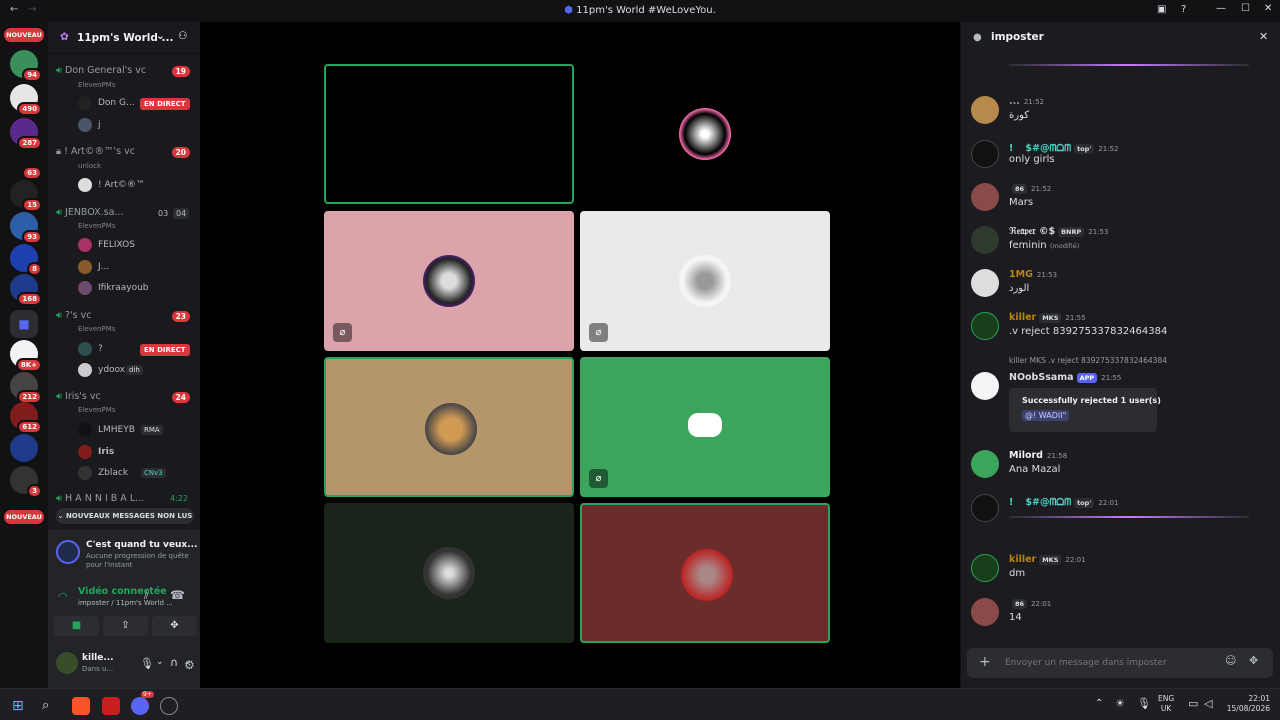  What do you see at coordinates (24, 448) in the screenshot?
I see `server-icon` at bounding box center [24, 448].